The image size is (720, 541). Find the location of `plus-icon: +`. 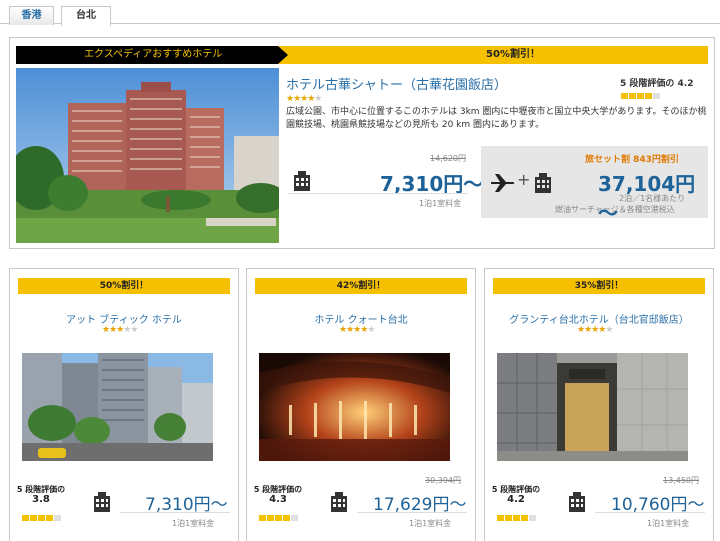

plus-icon: + is located at coordinates (524, 179).